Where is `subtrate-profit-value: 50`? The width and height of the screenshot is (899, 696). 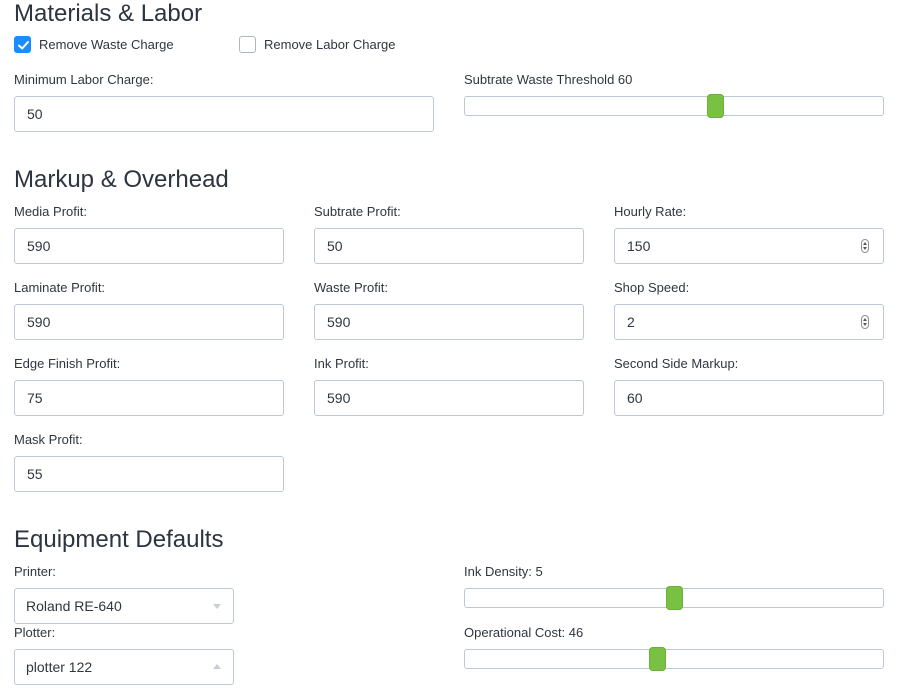
subtrate-profit-value: 50 is located at coordinates (335, 246).